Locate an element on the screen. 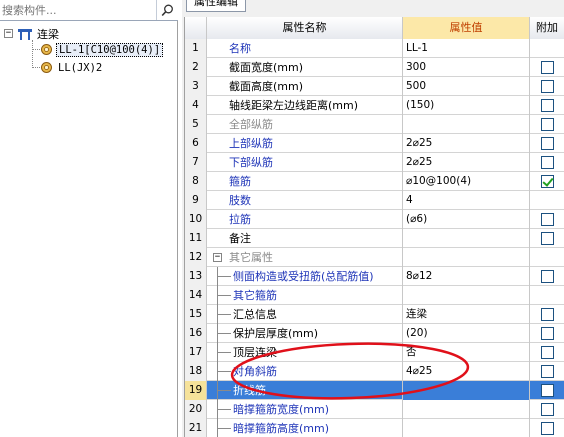  table-row: 20 暗撑箍筋宽度(mm) is located at coordinates (374, 409).